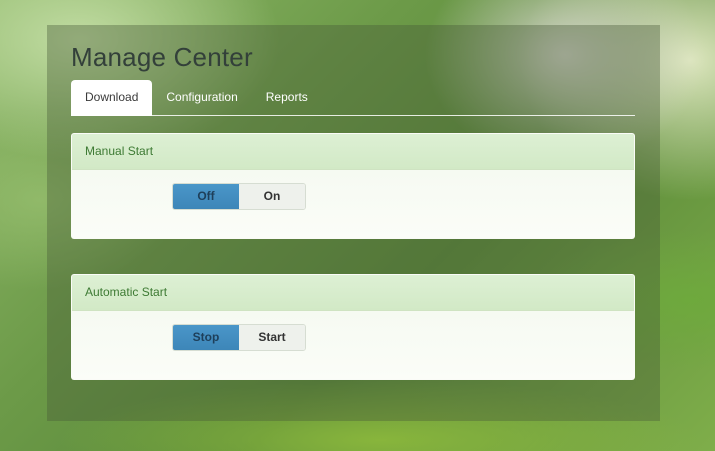  I want to click on off-button: Off, so click(206, 196).